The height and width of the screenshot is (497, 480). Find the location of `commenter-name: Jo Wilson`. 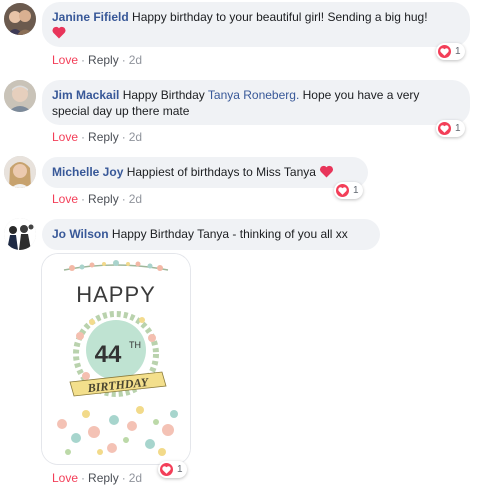

commenter-name: Jo Wilson is located at coordinates (80, 234).